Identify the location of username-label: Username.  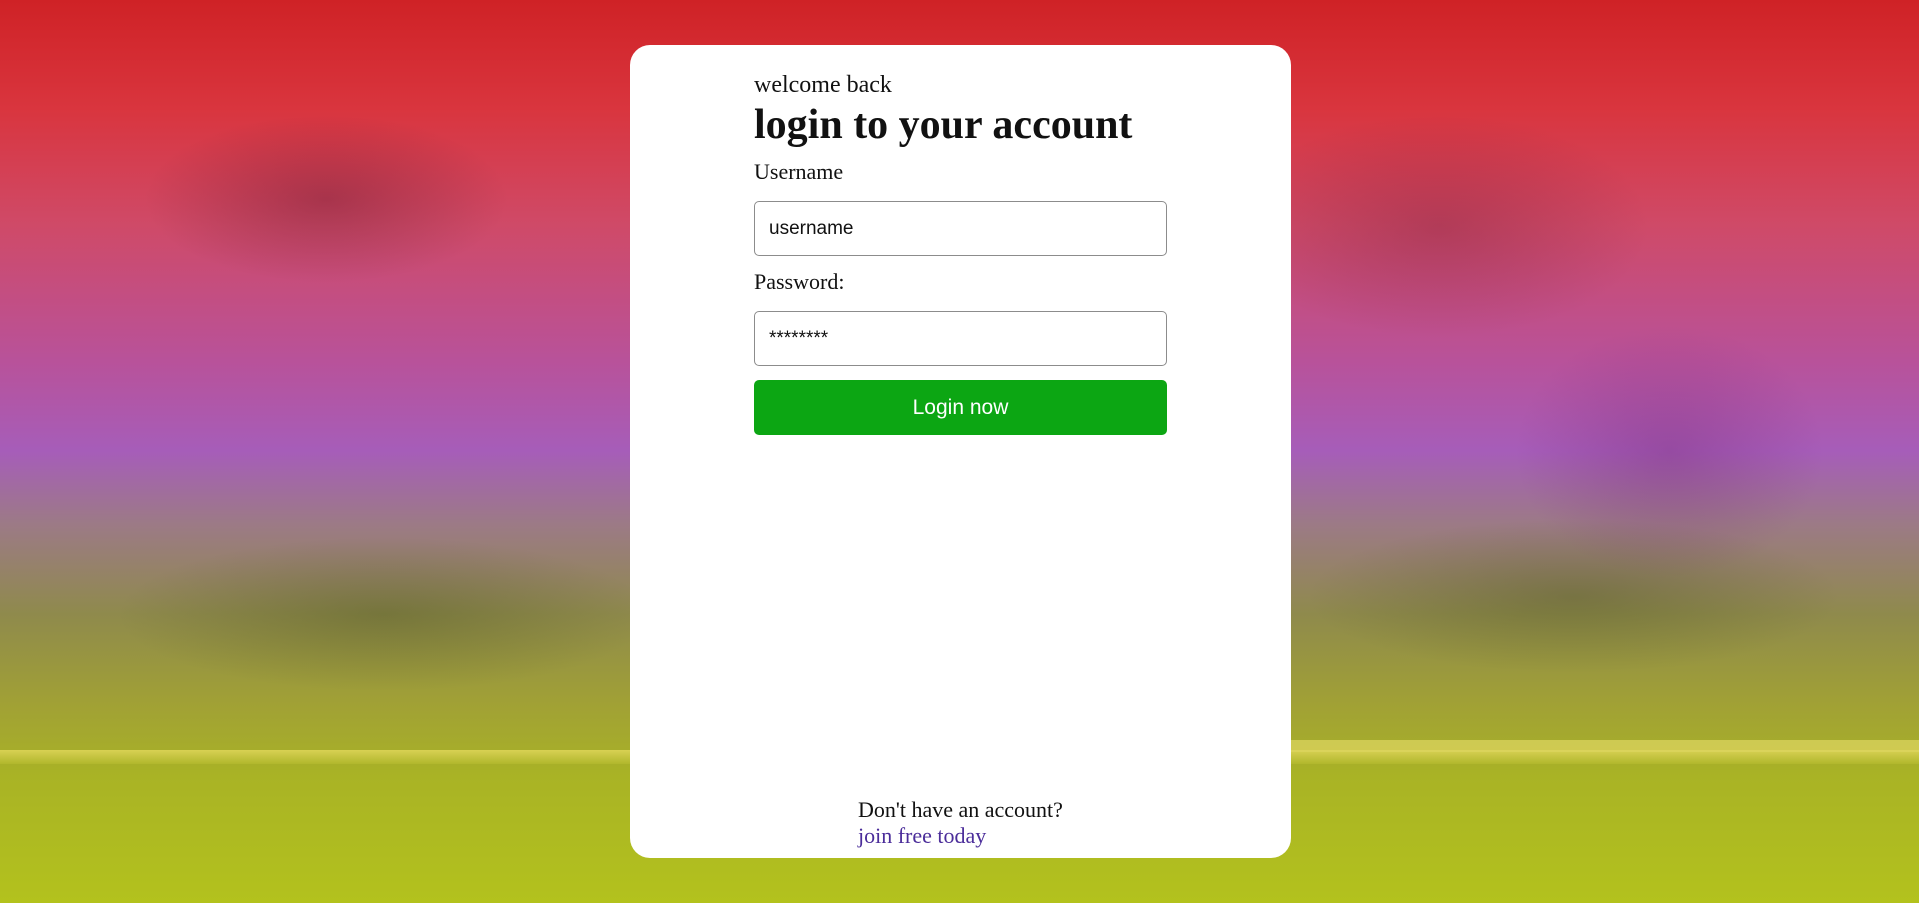
(799, 171).